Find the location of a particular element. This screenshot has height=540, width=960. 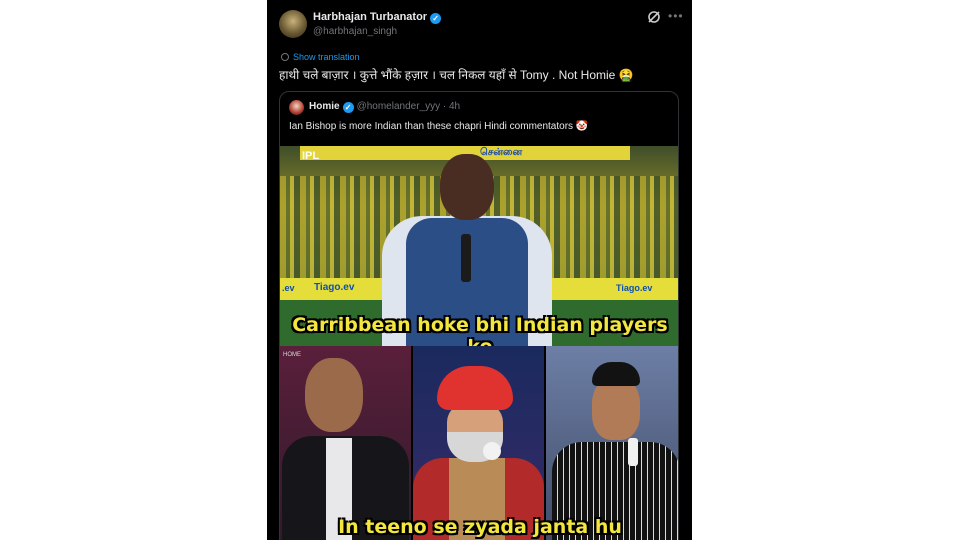

presenter-head is located at coordinates (467, 187).